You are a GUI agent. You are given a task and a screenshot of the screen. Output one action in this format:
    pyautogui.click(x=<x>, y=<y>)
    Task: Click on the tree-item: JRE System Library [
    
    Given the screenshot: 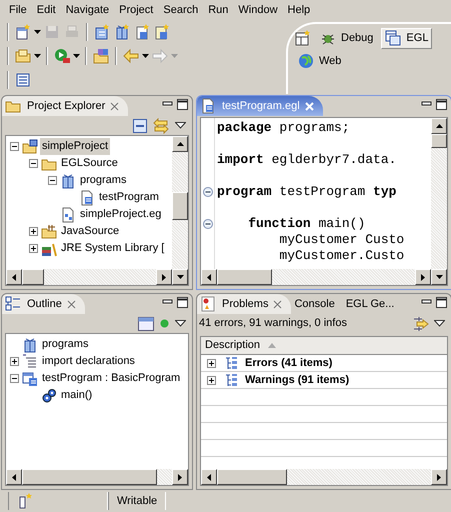 What is the action you would take?
    pyautogui.click(x=112, y=248)
    